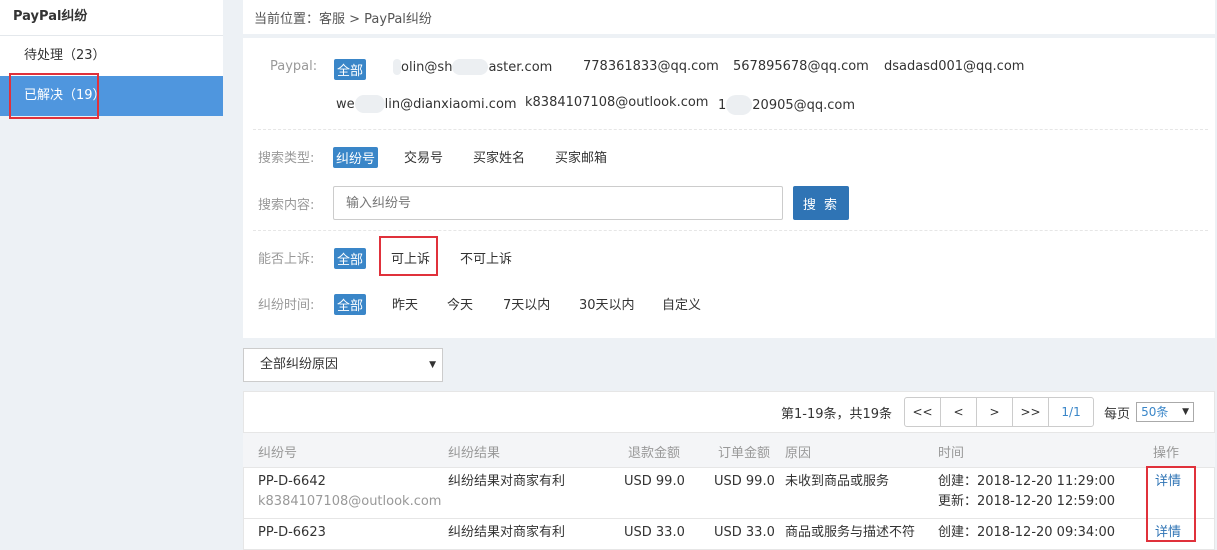 The image size is (1217, 550). I want to click on per-page-value: 50条, so click(1155, 412).